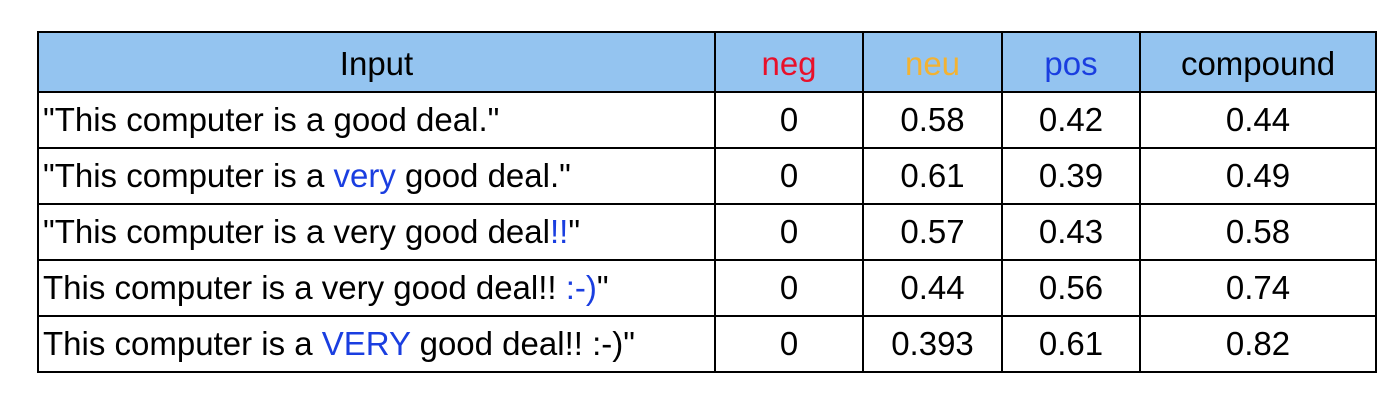  I want to click on header-compound: compound, so click(1258, 62).